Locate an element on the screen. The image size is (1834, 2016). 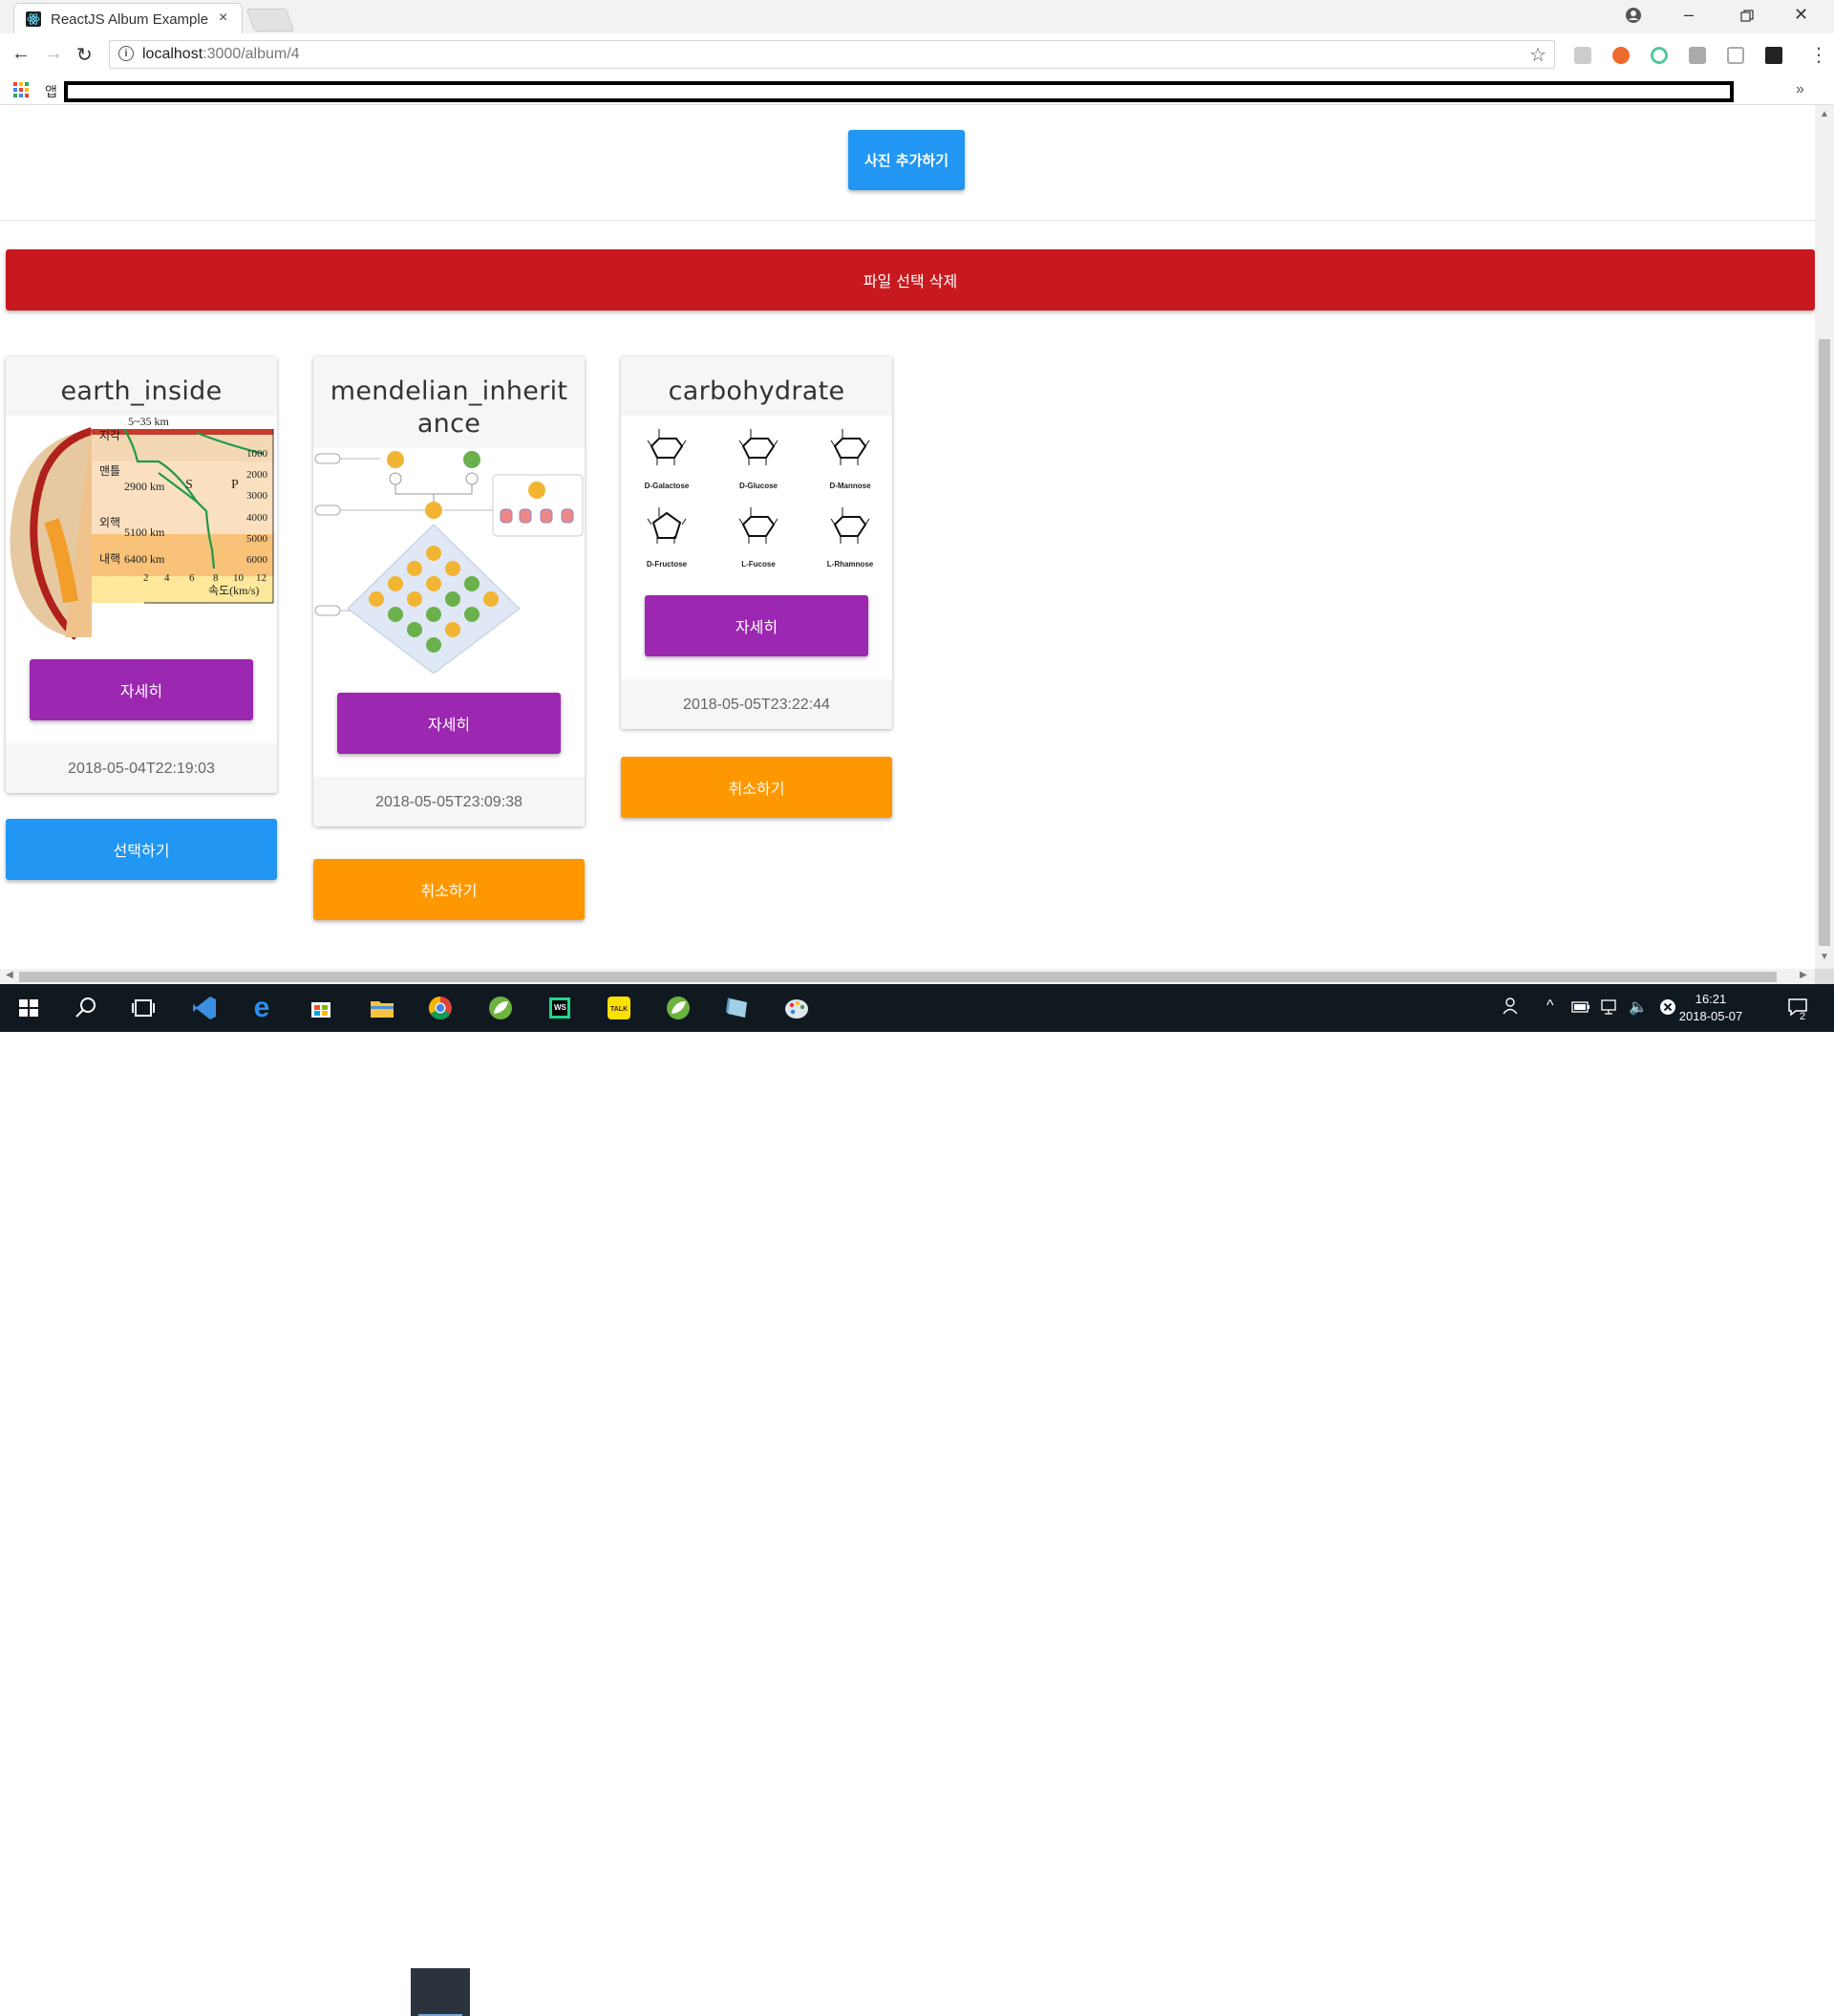
earth-label: P is located at coordinates (235, 485).